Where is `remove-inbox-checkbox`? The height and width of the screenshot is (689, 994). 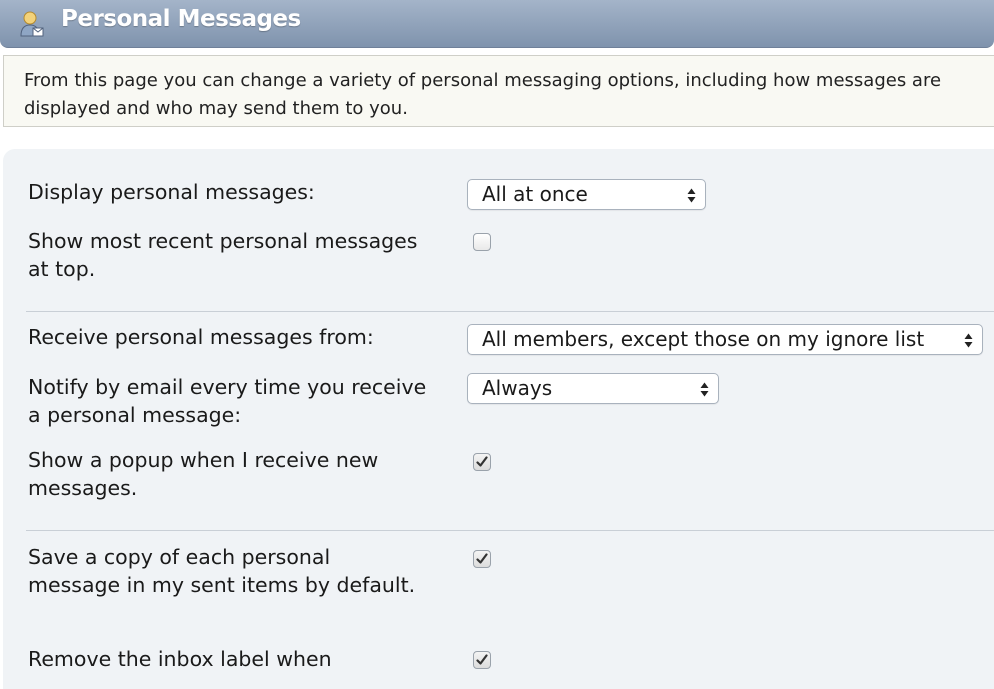 remove-inbox-checkbox is located at coordinates (482, 660).